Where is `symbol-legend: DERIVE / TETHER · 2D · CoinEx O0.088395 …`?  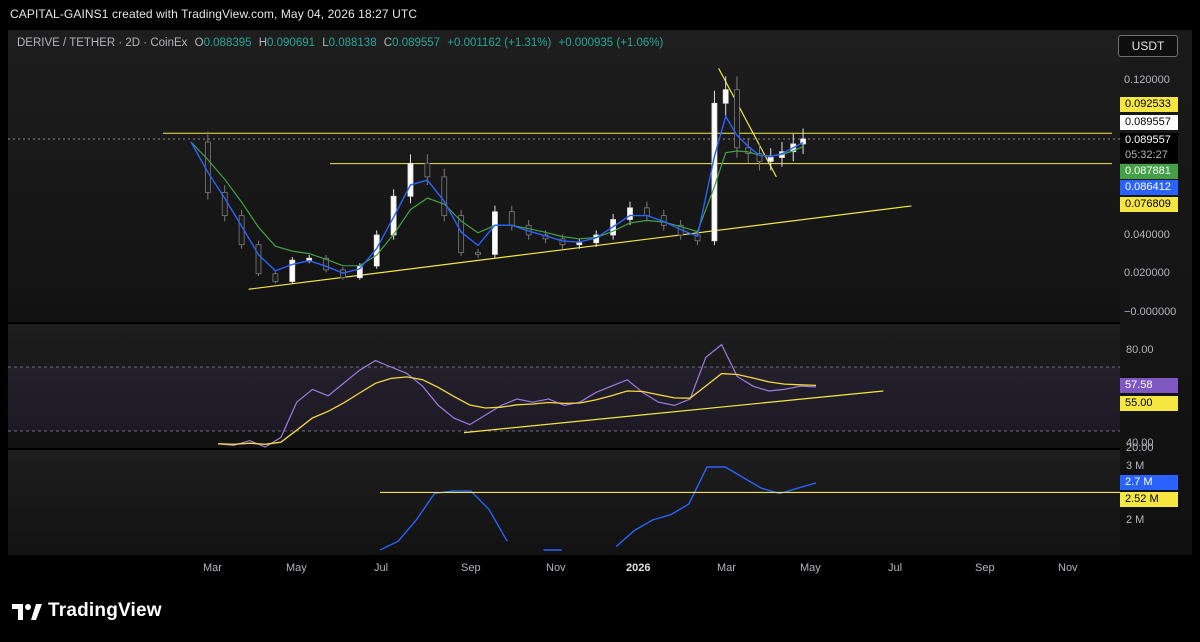 symbol-legend: DERIVE / TETHER · 2D · CoinEx O0.088395 … is located at coordinates (340, 43).